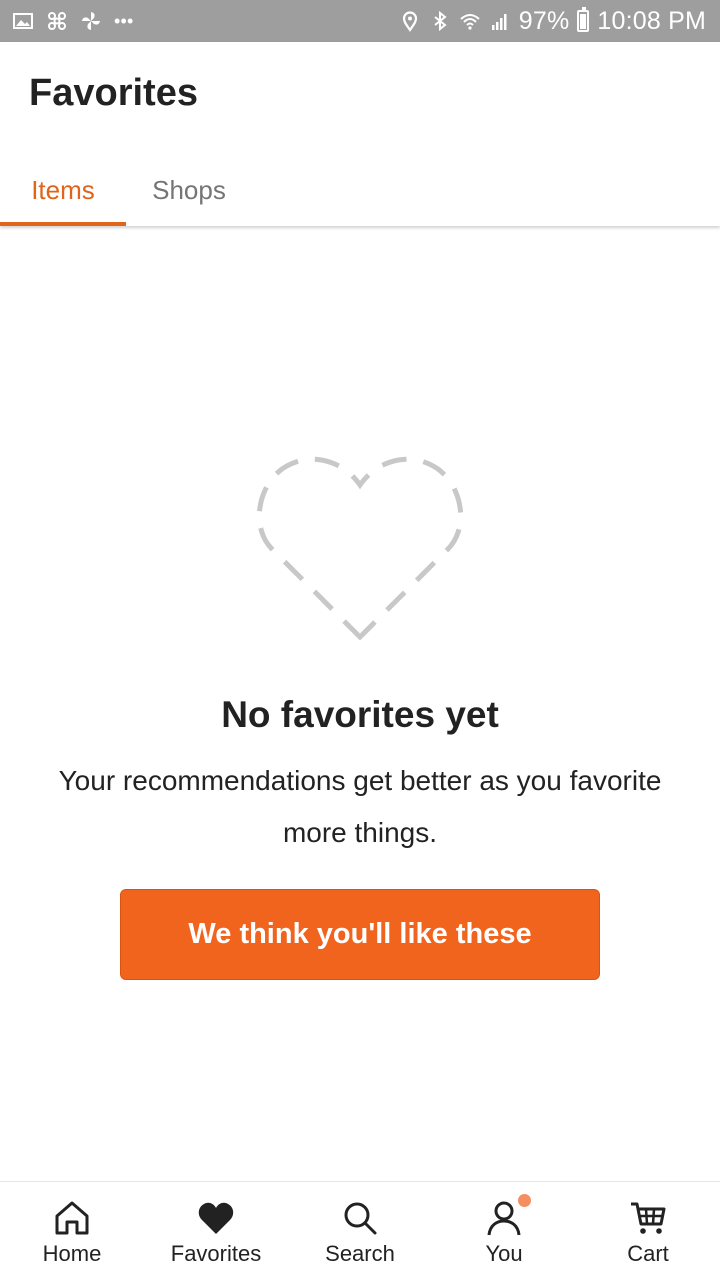  What do you see at coordinates (124, 20) in the screenshot?
I see `more-notifications-indicator: •••` at bounding box center [124, 20].